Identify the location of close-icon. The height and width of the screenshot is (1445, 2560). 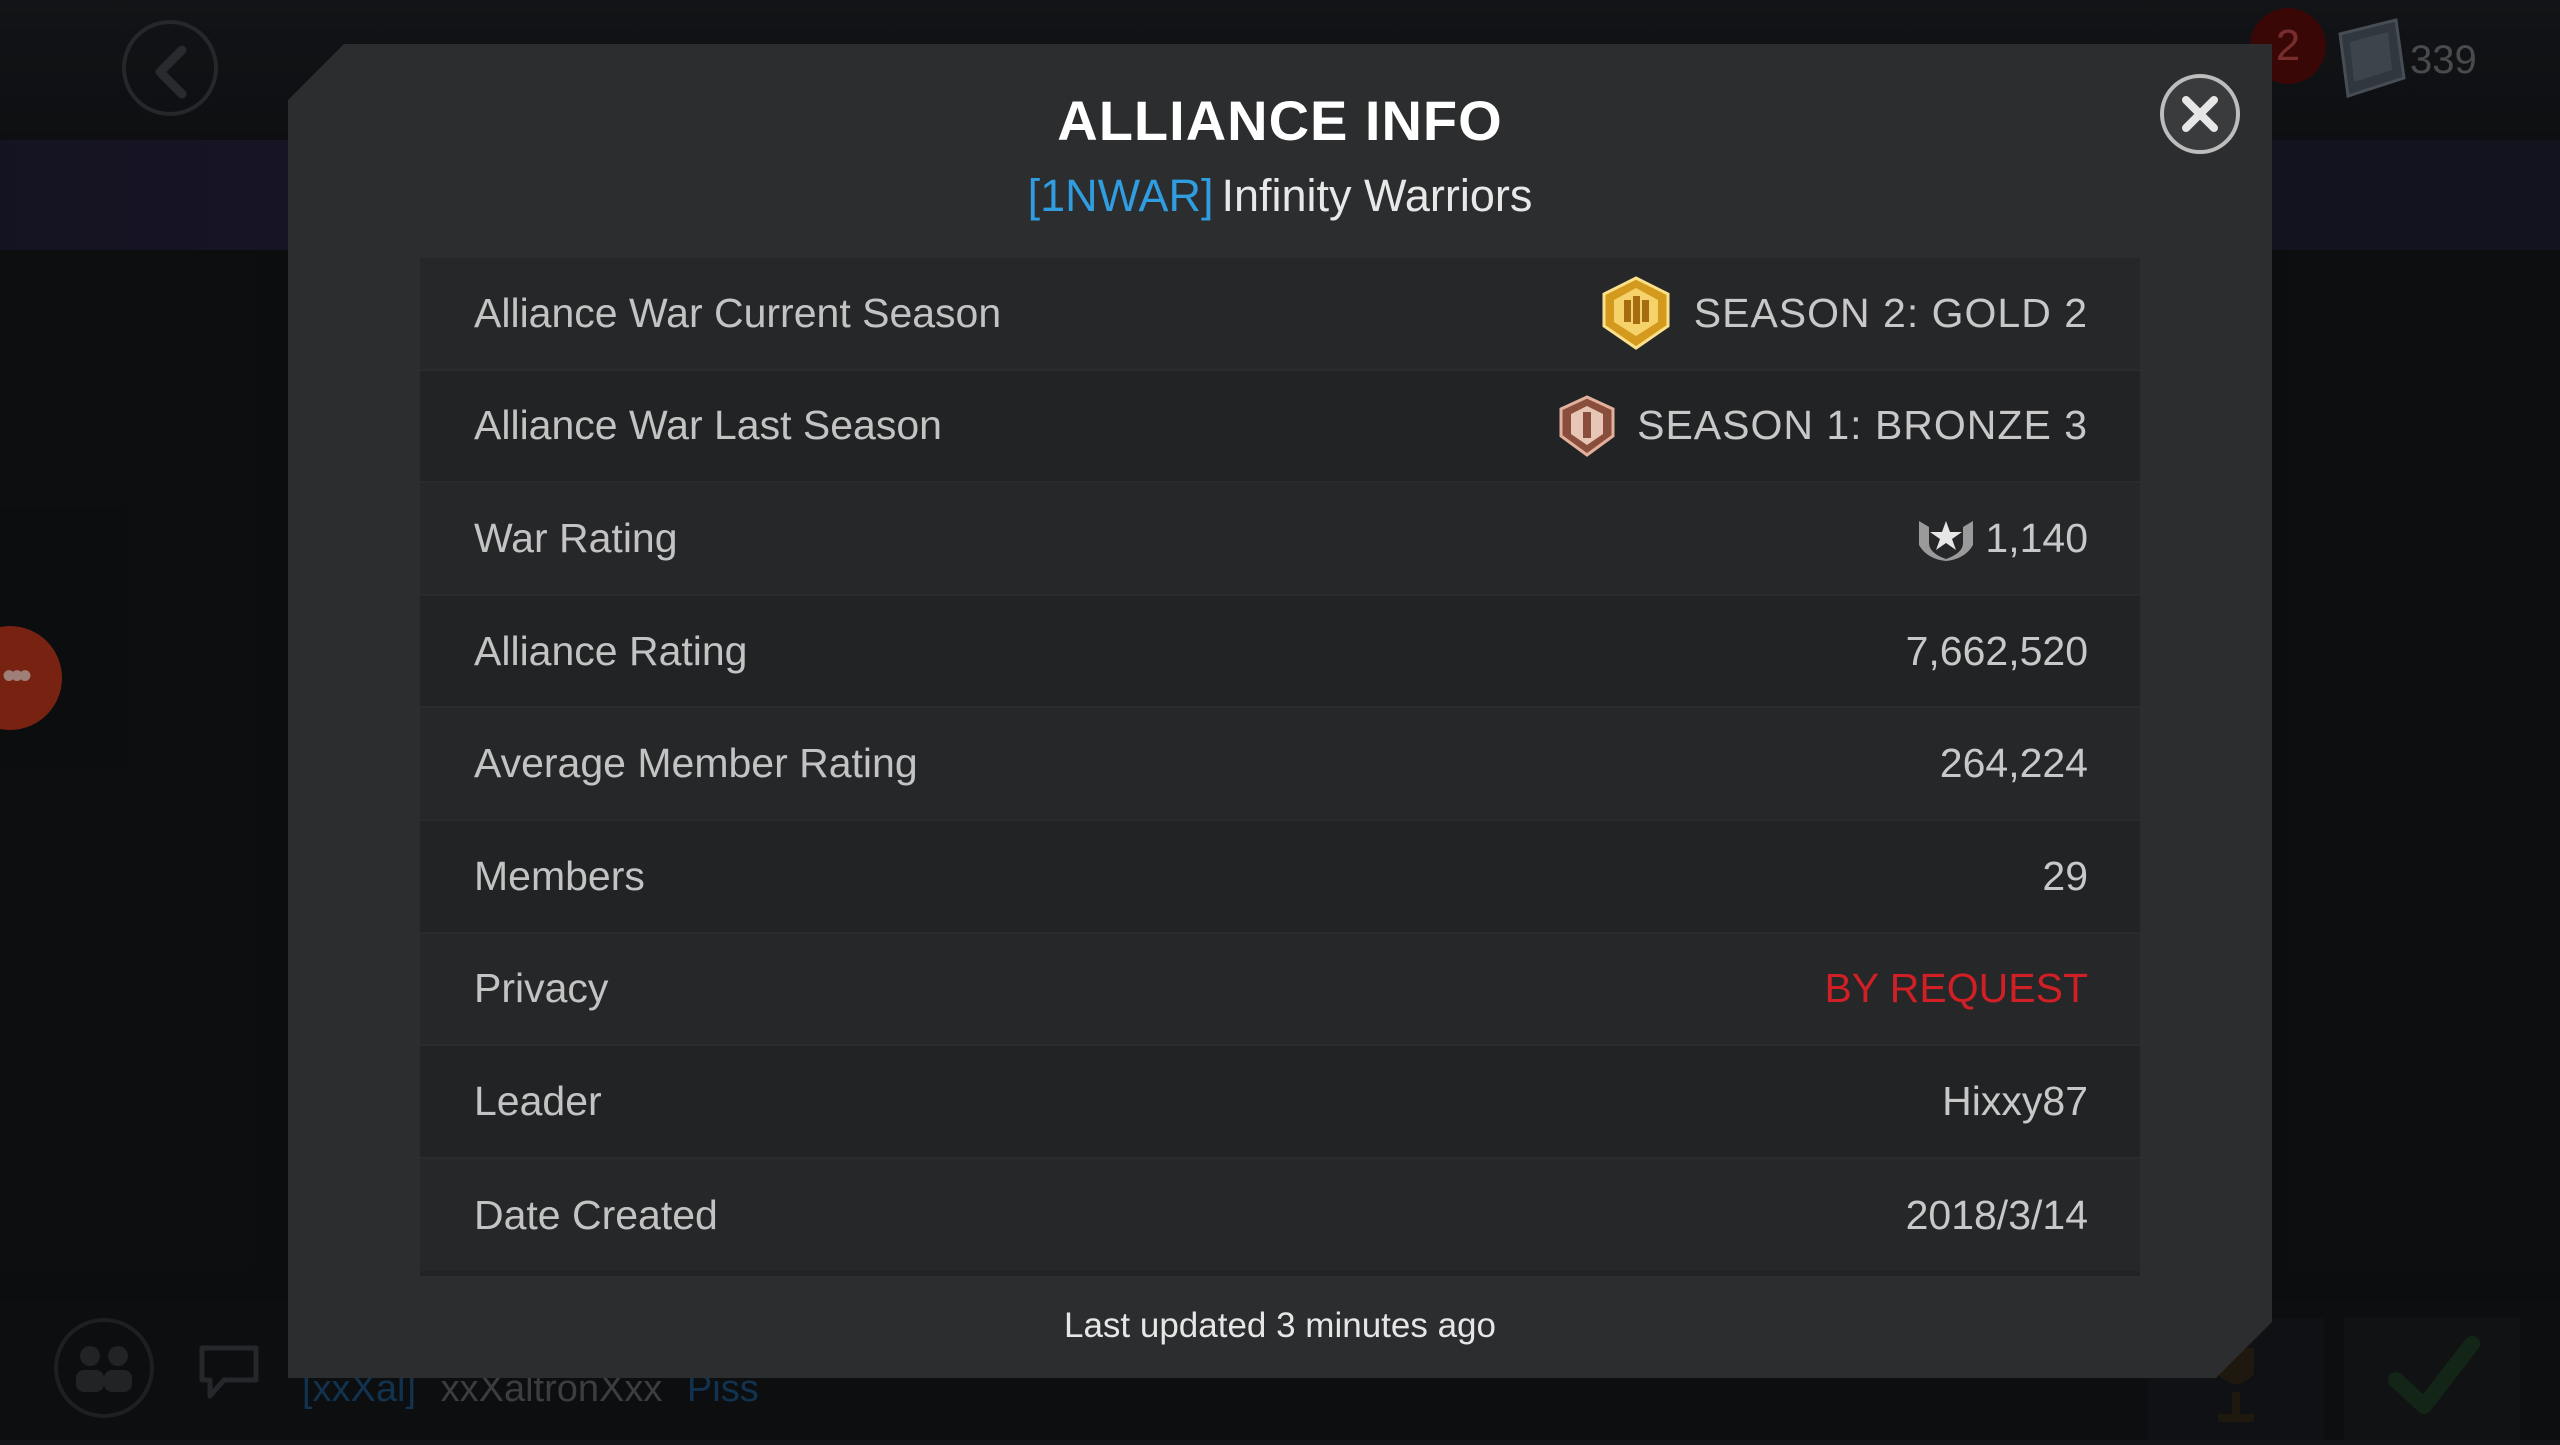
(2200, 114).